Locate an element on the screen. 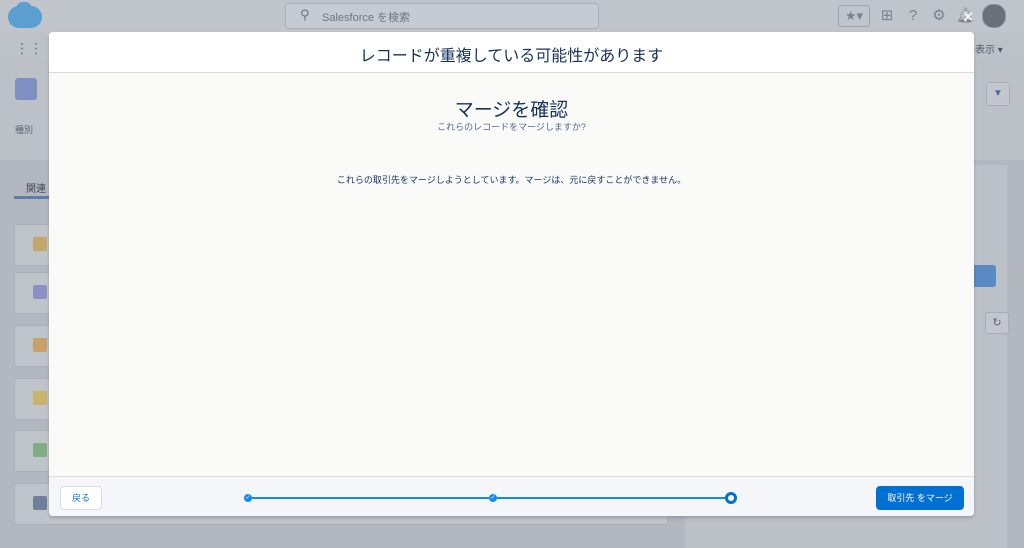  card-icon is located at coordinates (40, 292).